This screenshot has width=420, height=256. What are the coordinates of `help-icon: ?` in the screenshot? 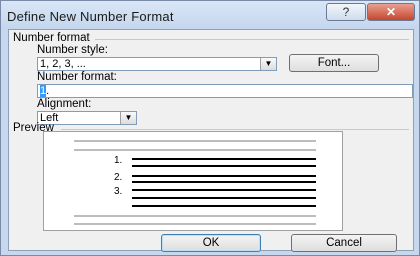 It's located at (346, 12).